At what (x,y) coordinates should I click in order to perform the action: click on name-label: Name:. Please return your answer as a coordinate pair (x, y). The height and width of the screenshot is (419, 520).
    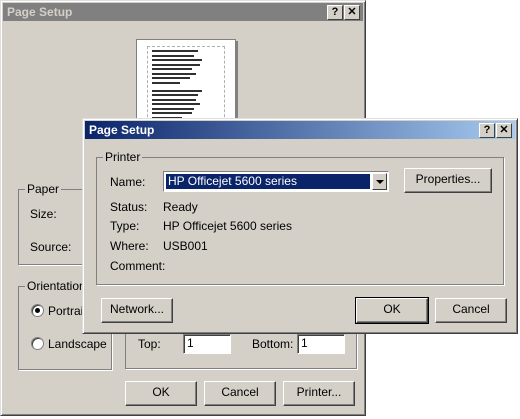
    Looking at the image, I should click on (128, 182).